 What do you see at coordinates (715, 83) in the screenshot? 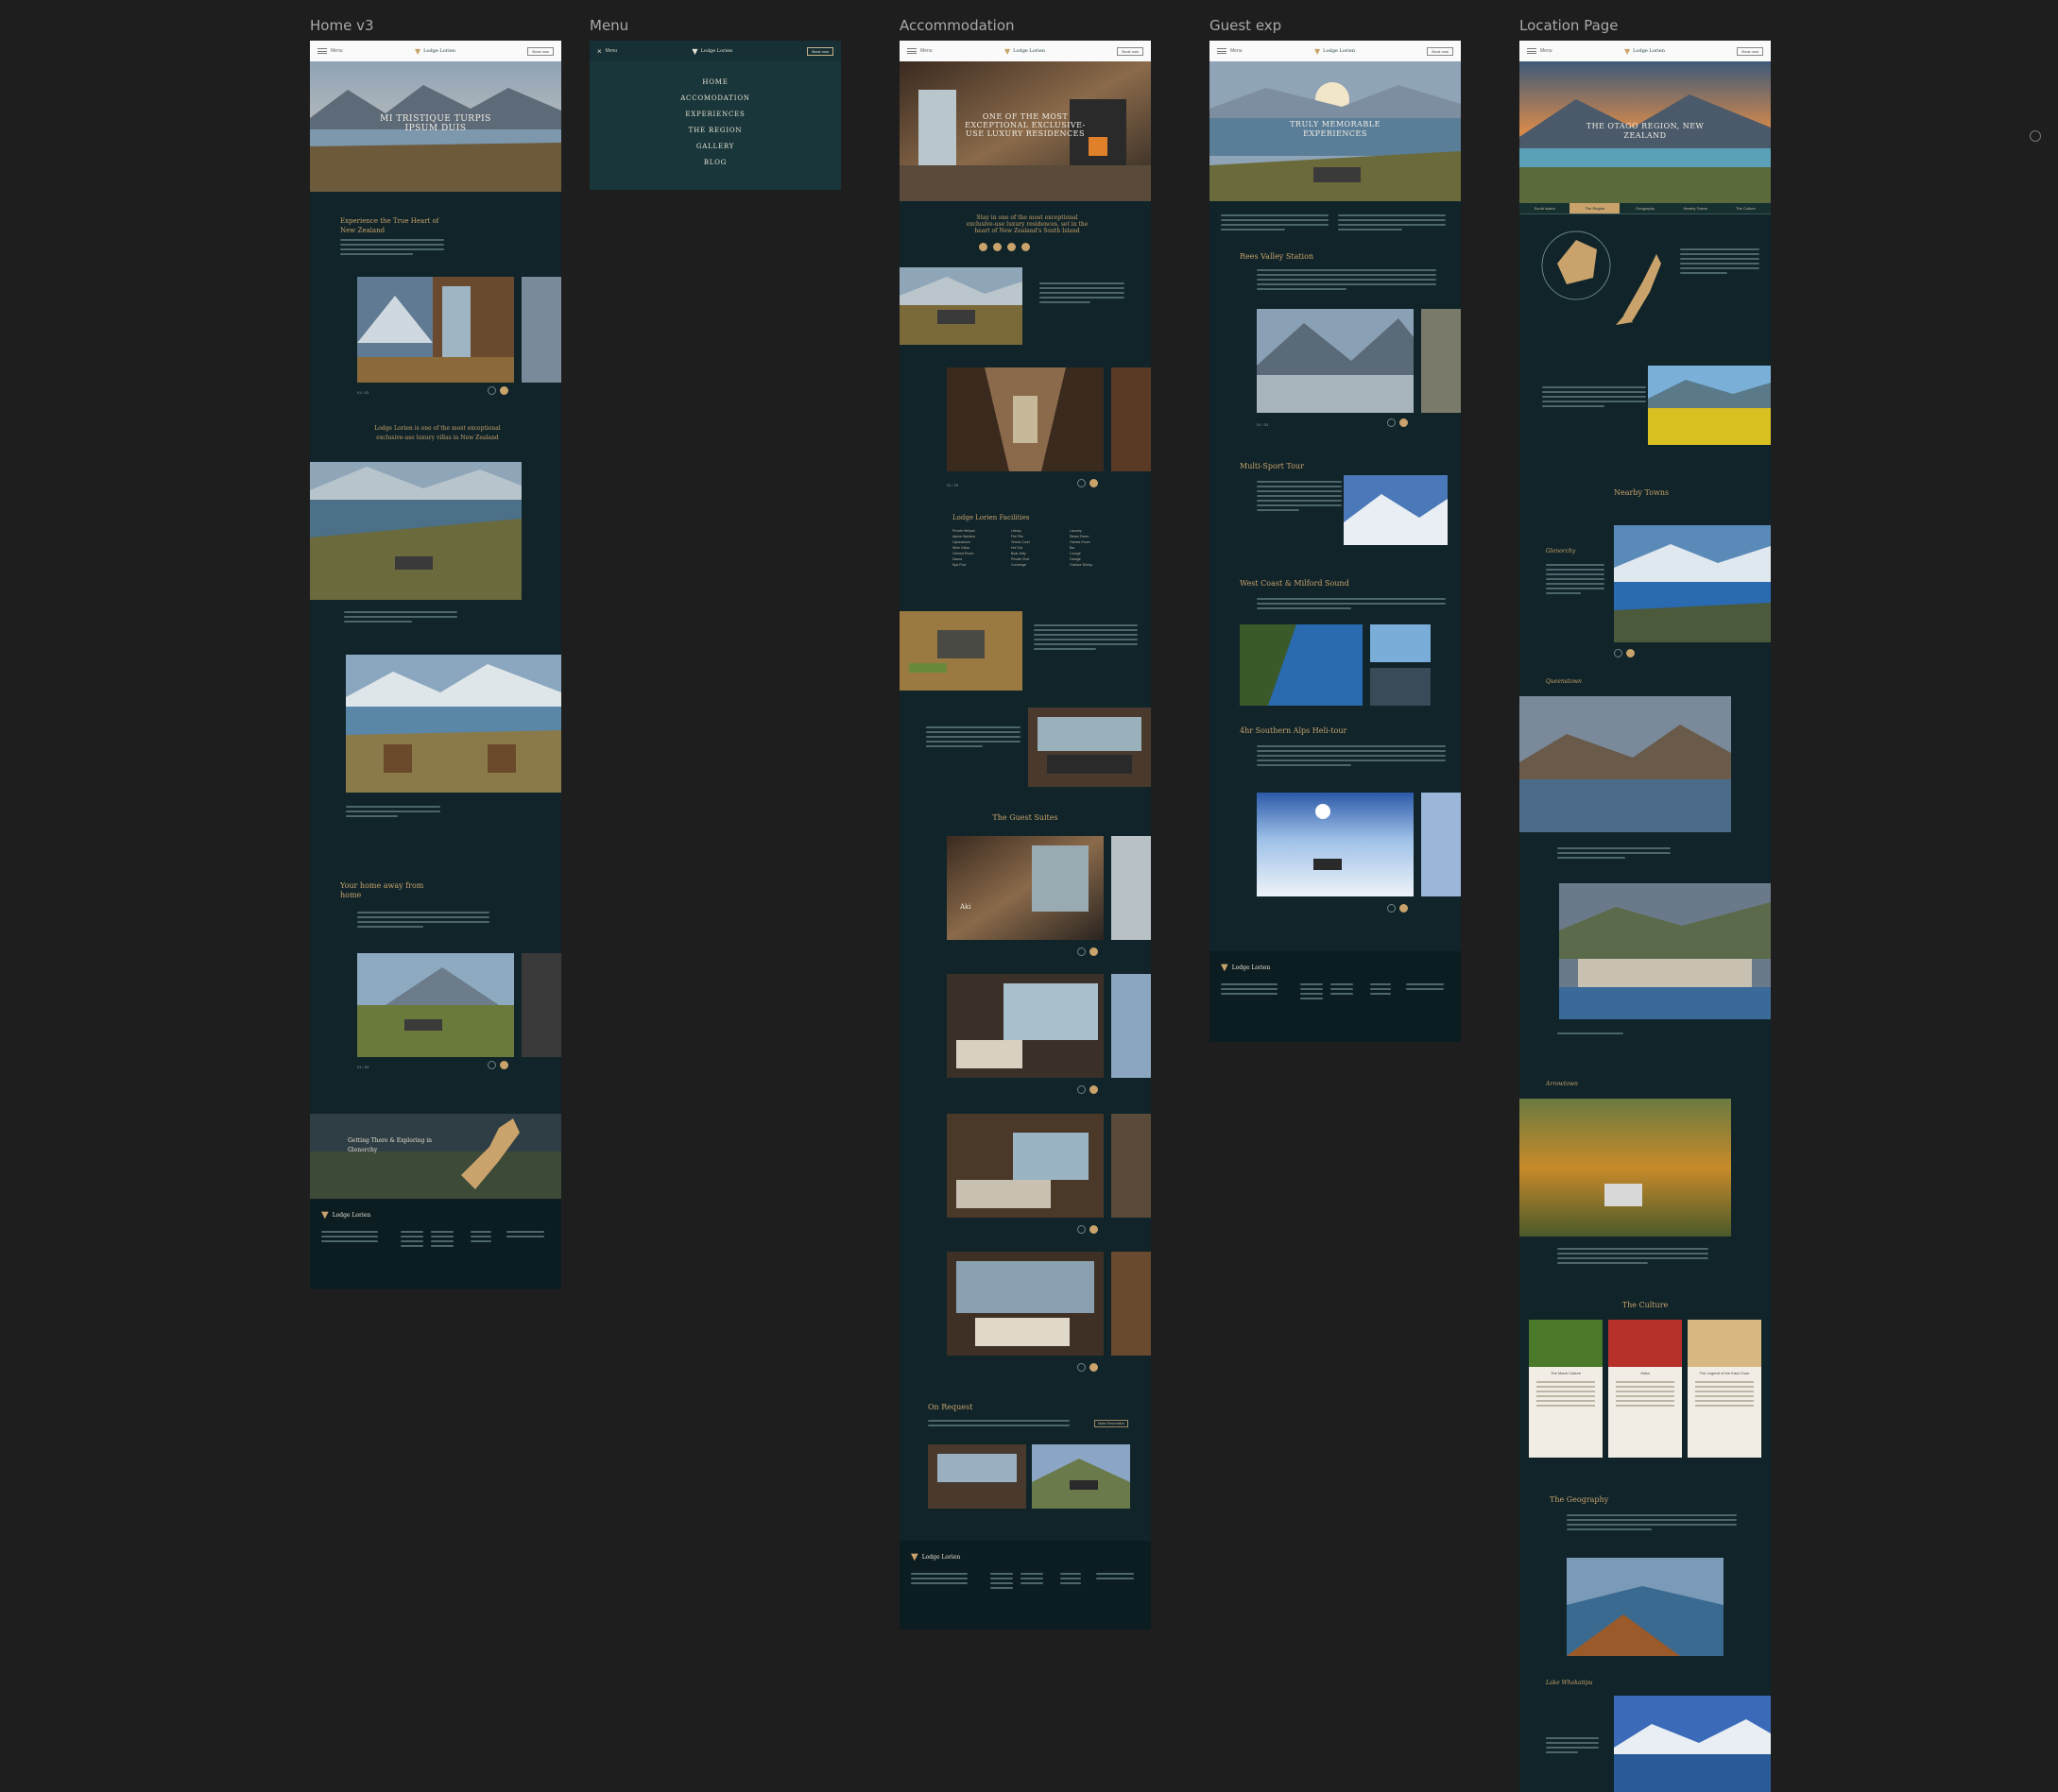
I see `menu-item-home: HOME` at bounding box center [715, 83].